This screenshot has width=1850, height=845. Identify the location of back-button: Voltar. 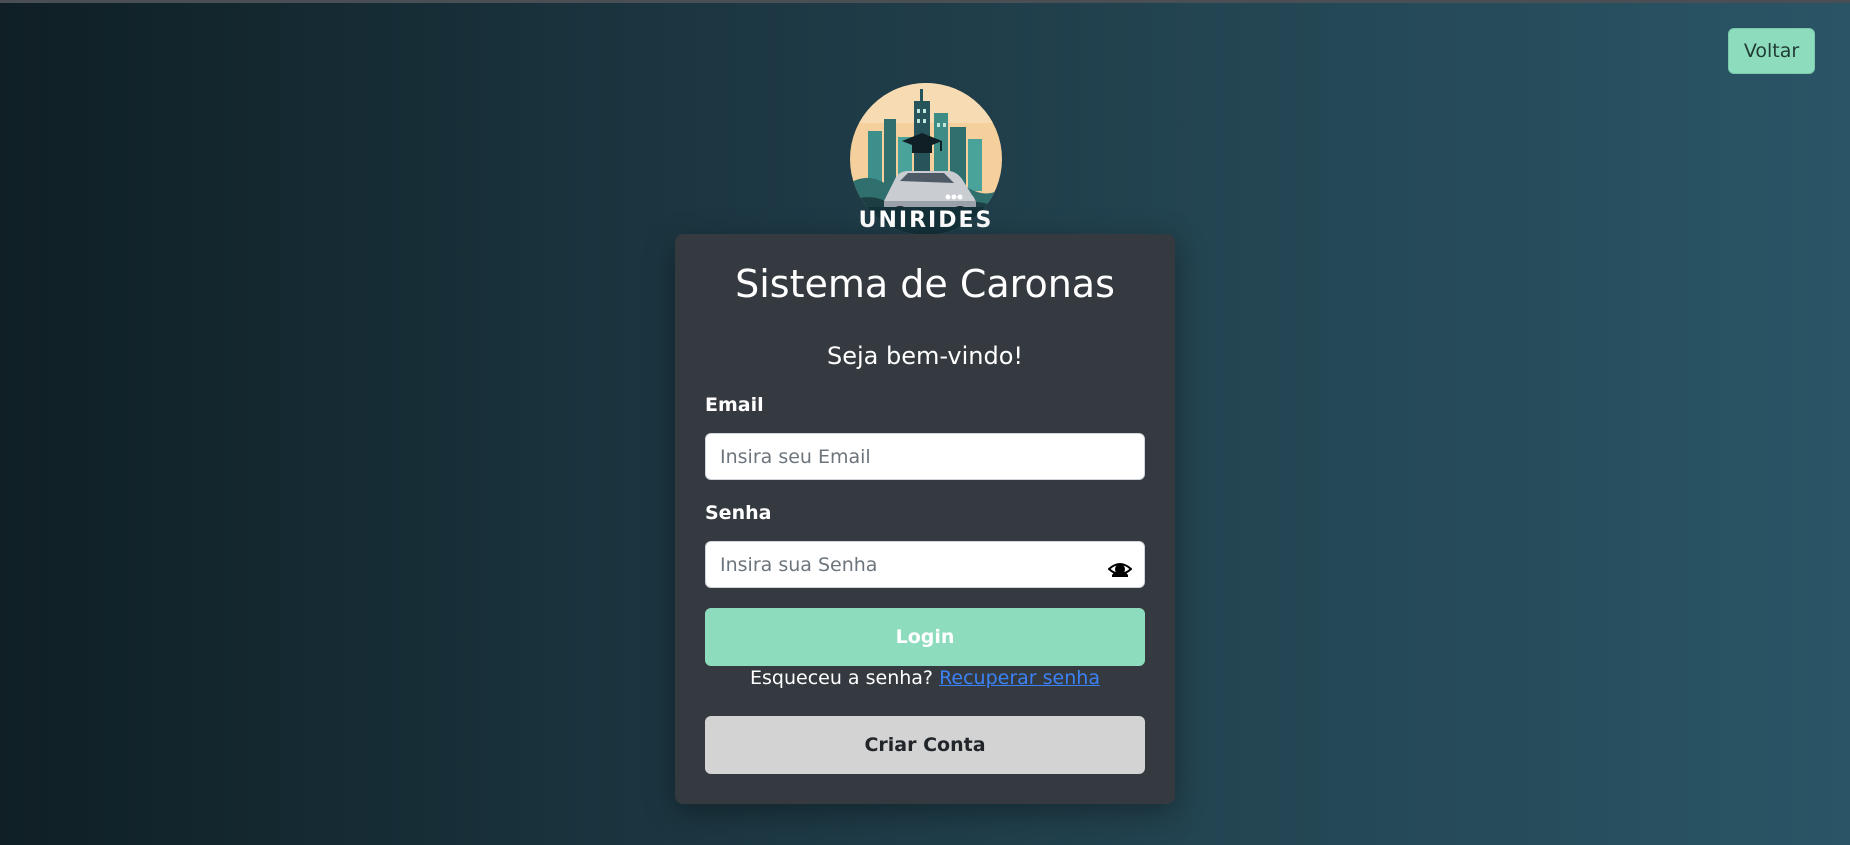
(1771, 51).